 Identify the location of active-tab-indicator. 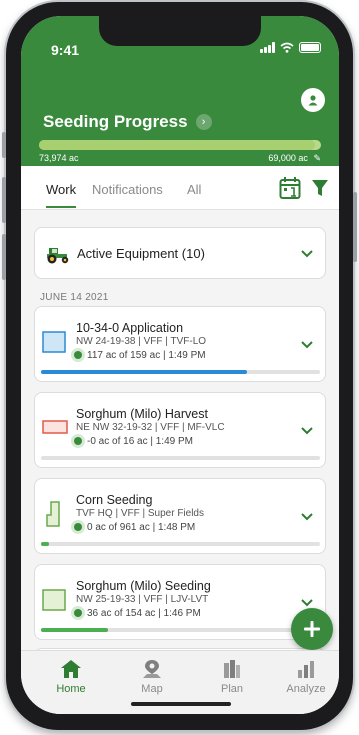
(61, 207).